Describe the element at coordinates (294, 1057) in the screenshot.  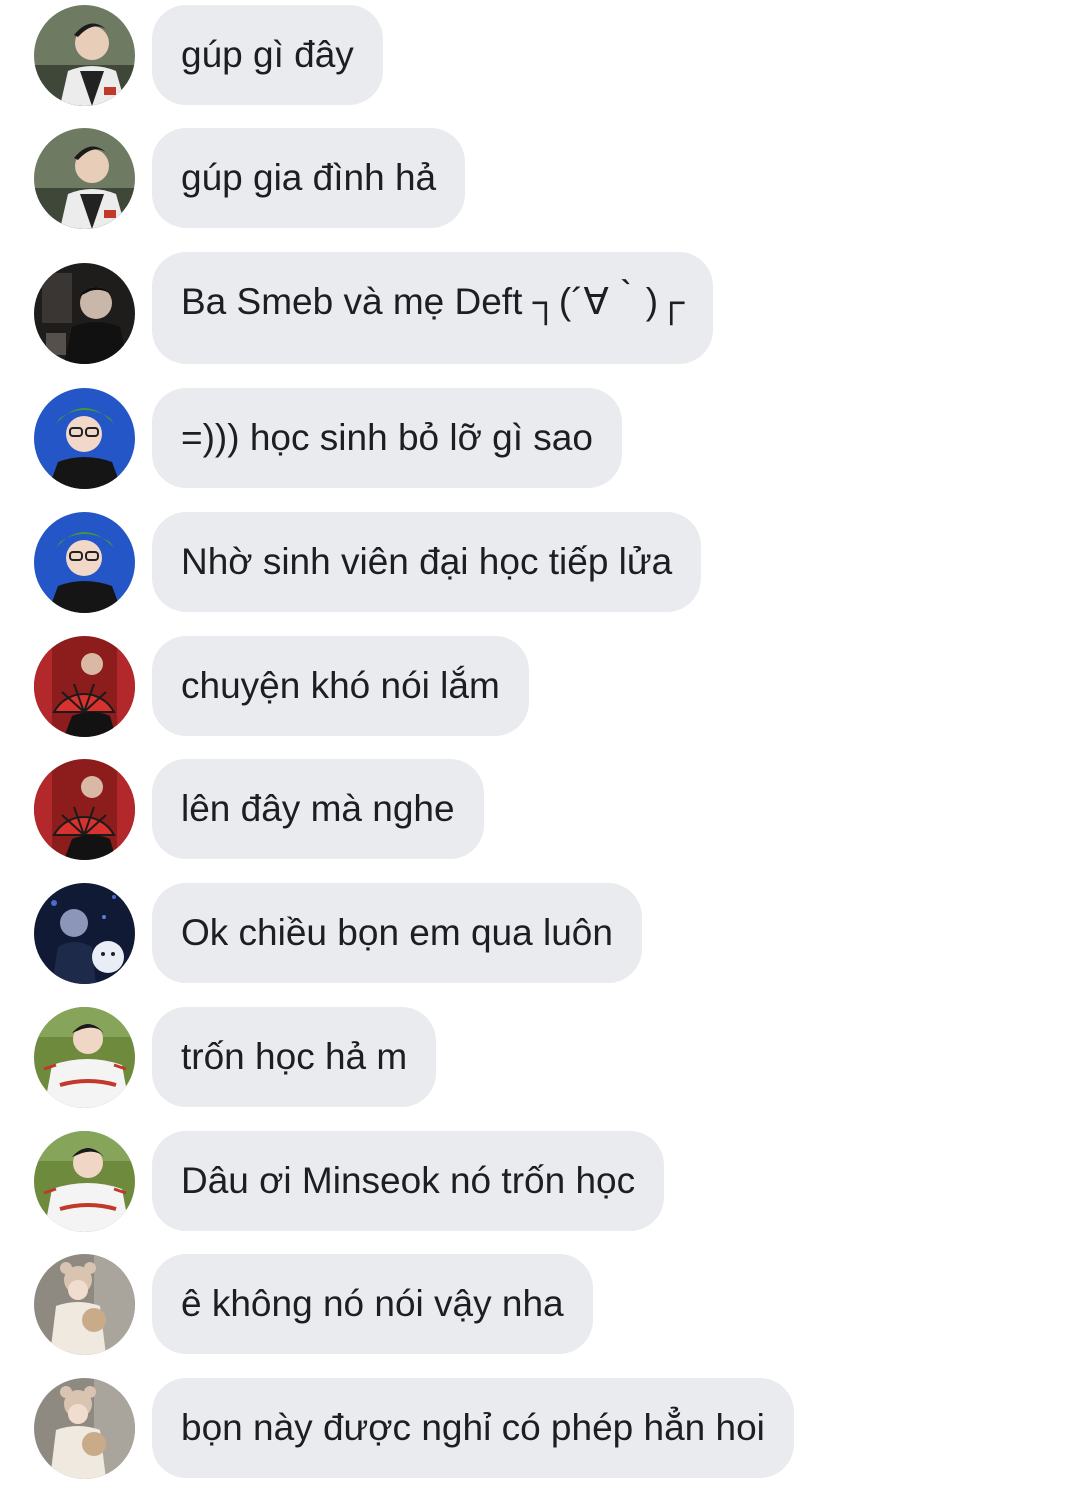
I see `message-bubble: trốn học hả m` at that location.